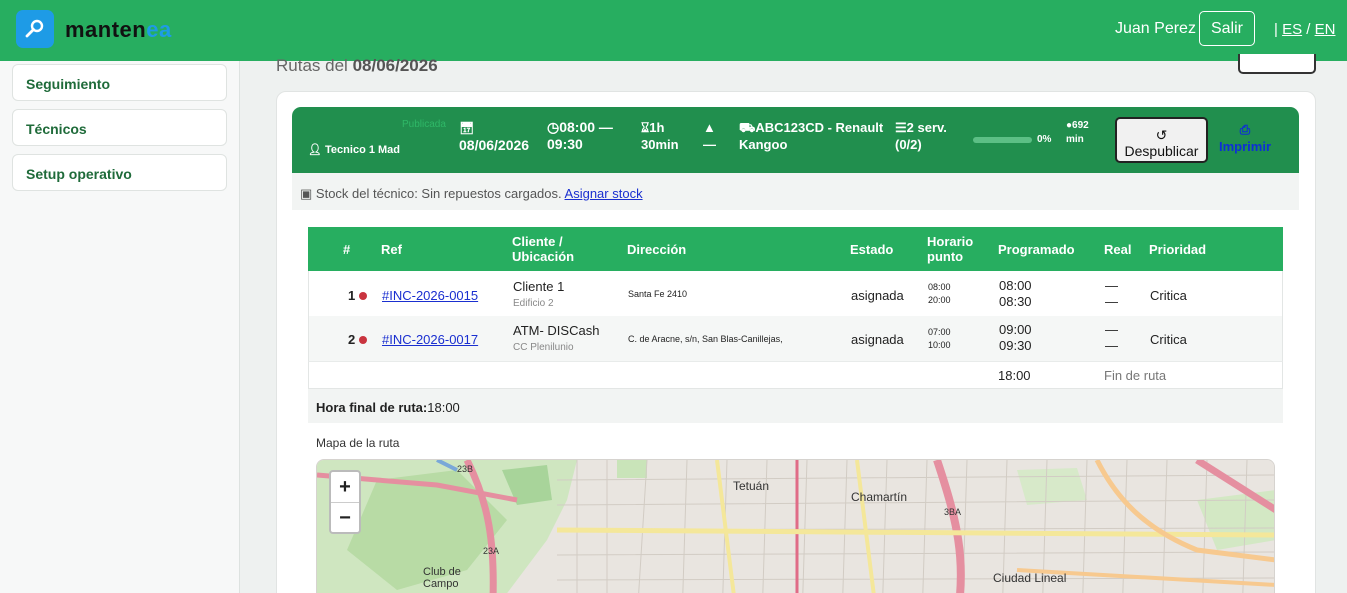  I want to click on route-duration: ⌛︎1h 30min, so click(660, 136).